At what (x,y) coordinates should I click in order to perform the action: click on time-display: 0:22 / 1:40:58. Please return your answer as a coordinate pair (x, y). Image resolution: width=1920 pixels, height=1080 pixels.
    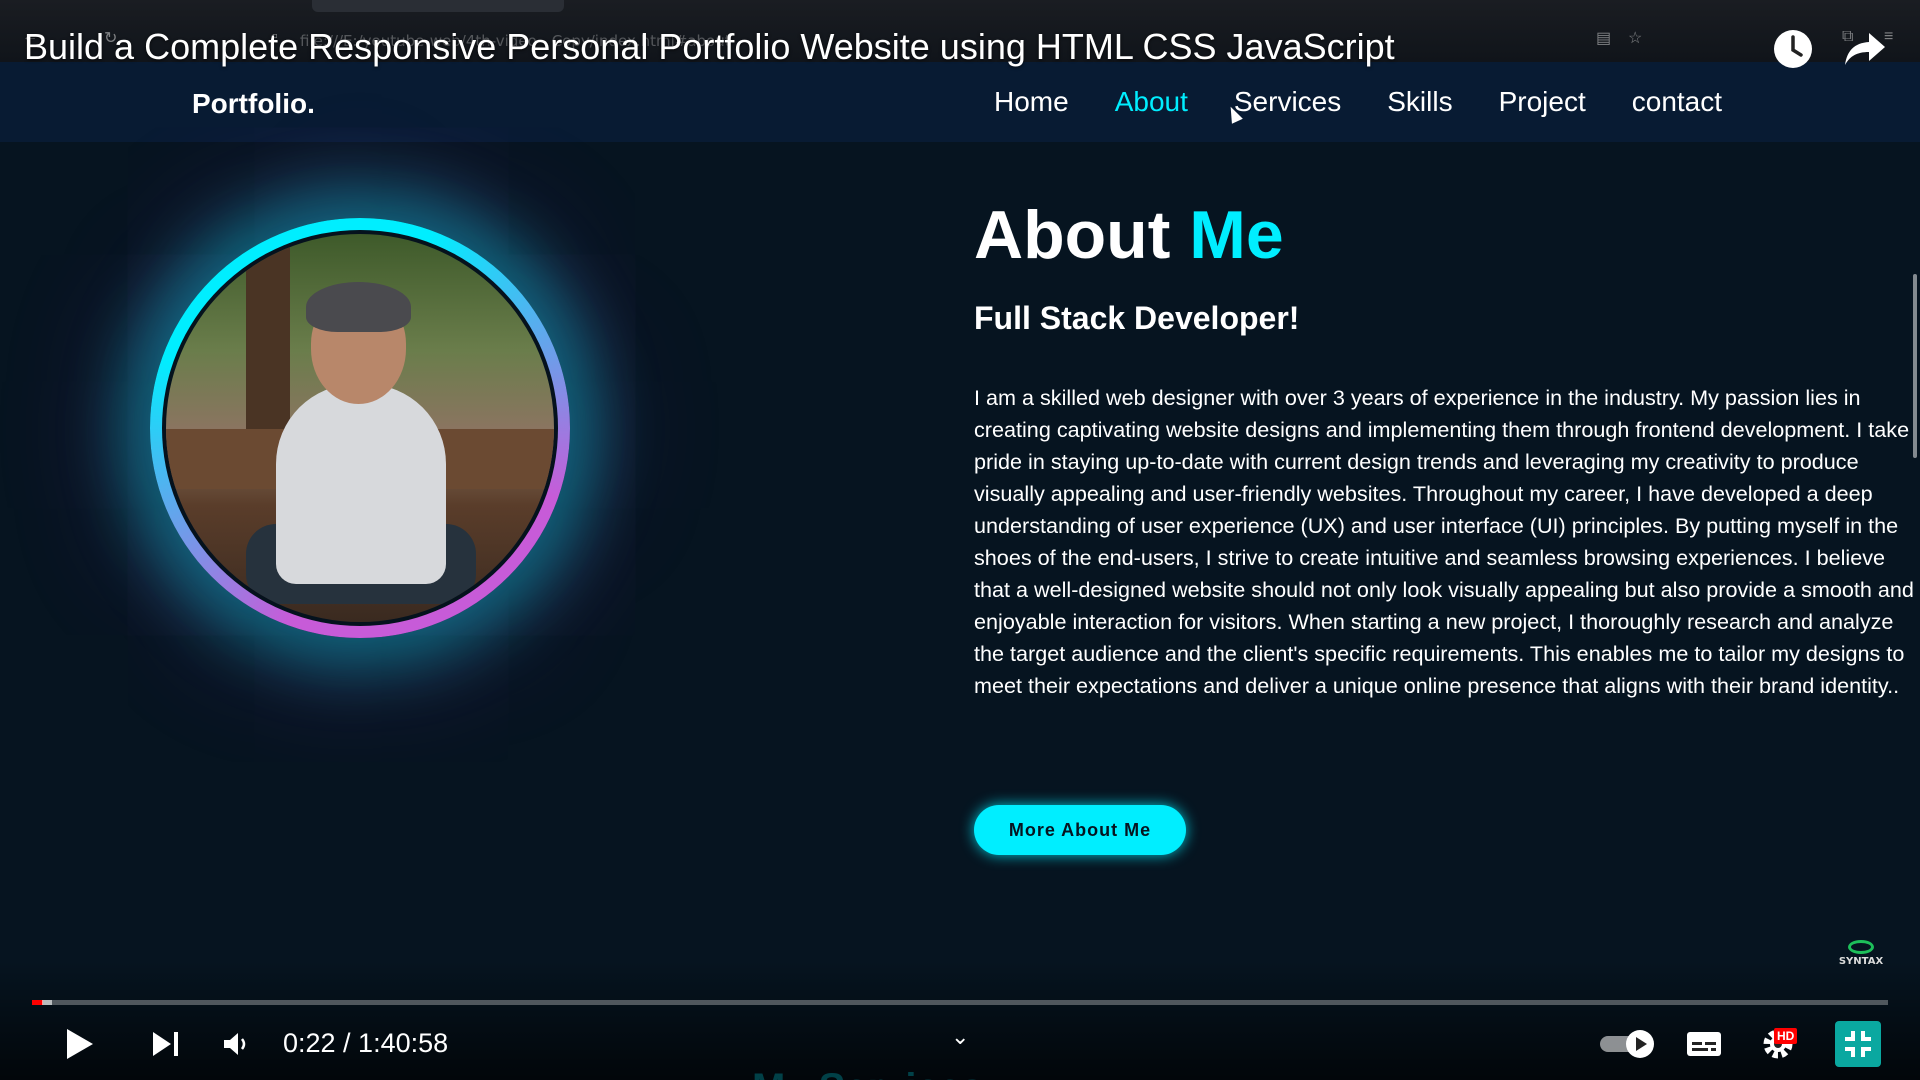
    Looking at the image, I should click on (366, 1043).